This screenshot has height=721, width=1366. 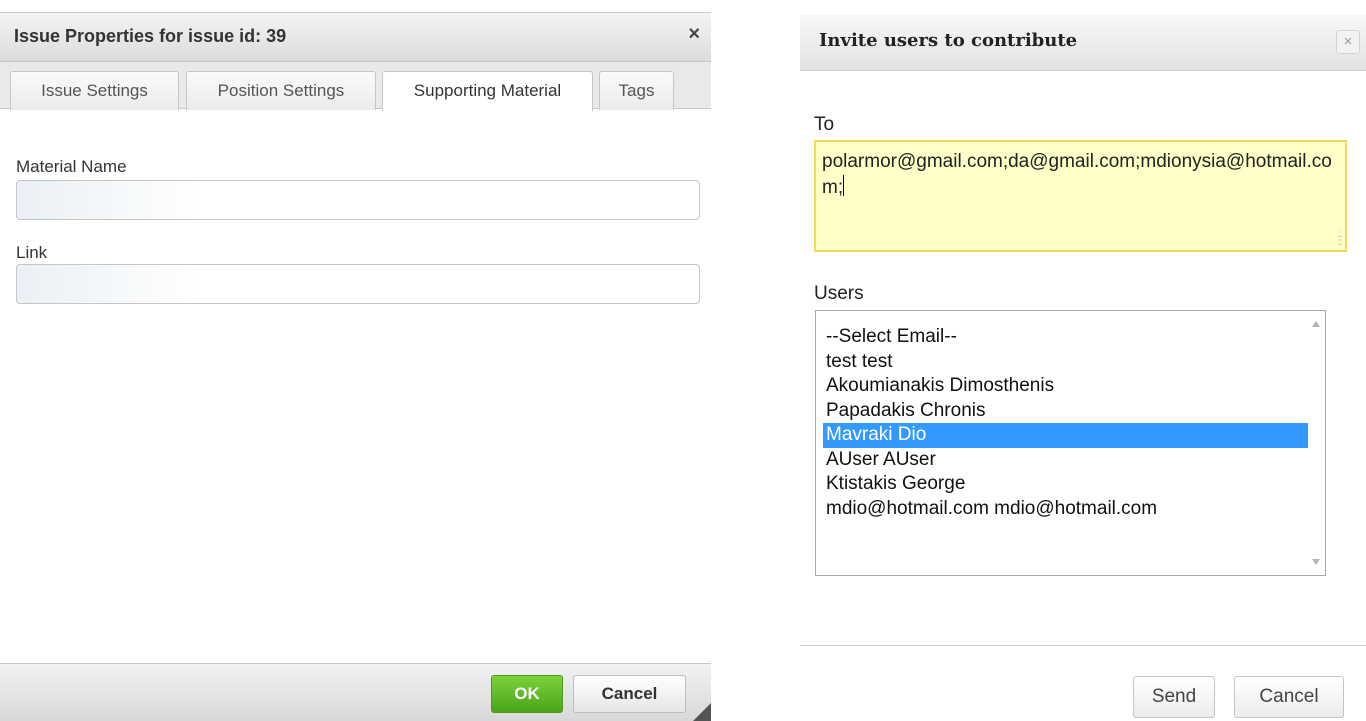 I want to click on listbox-scrollbar, so click(x=1316, y=443).